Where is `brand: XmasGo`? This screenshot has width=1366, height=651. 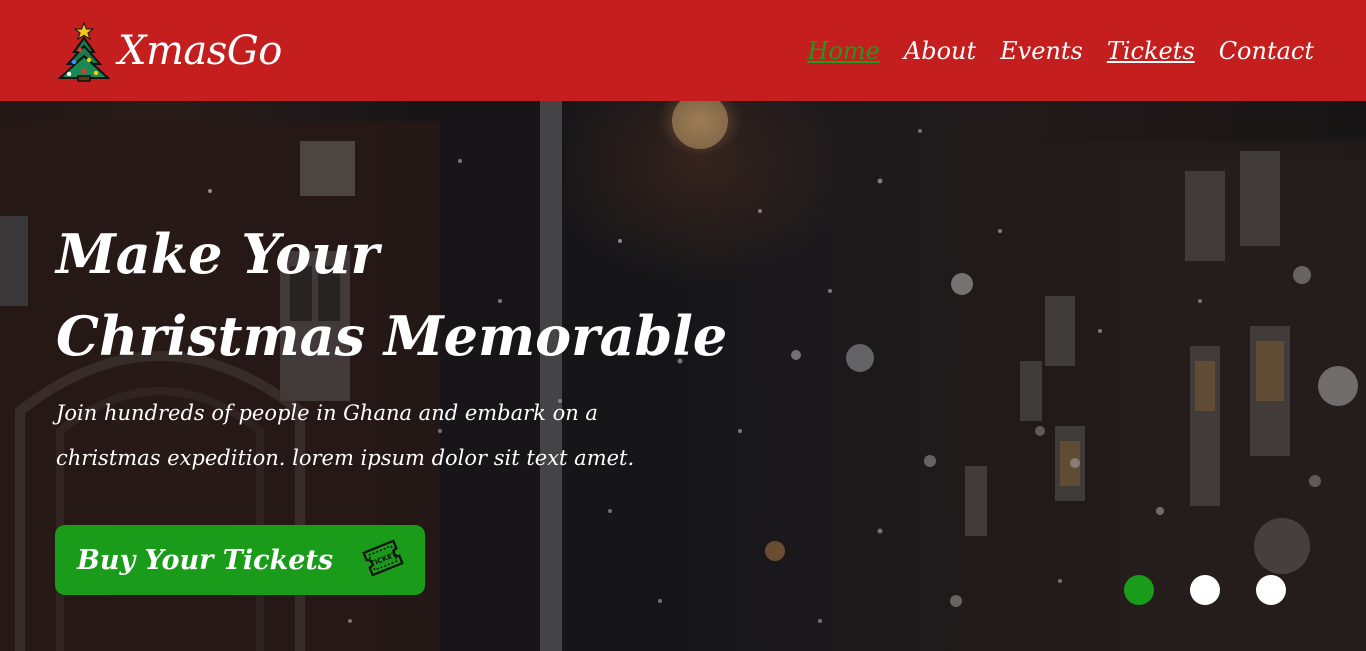 brand: XmasGo is located at coordinates (169, 51).